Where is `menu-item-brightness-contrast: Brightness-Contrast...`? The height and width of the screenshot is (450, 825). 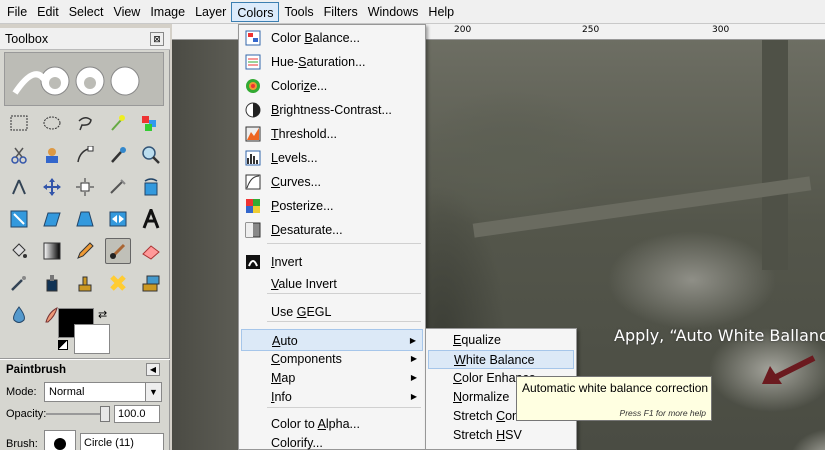
menu-item-brightness-contrast: Brightness-Contrast... is located at coordinates (332, 110).